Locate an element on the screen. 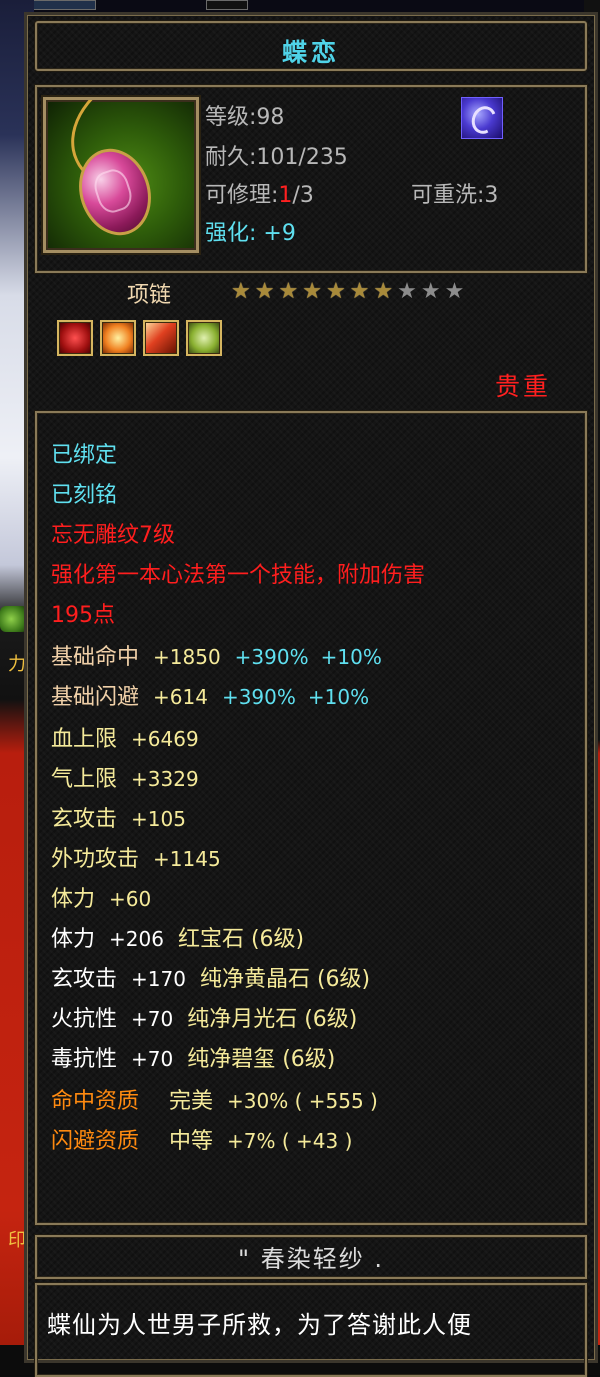 Image resolution: width=600 pixels, height=1377 pixels. bonus-stat-row: 气上限 +3329 is located at coordinates (125, 779).